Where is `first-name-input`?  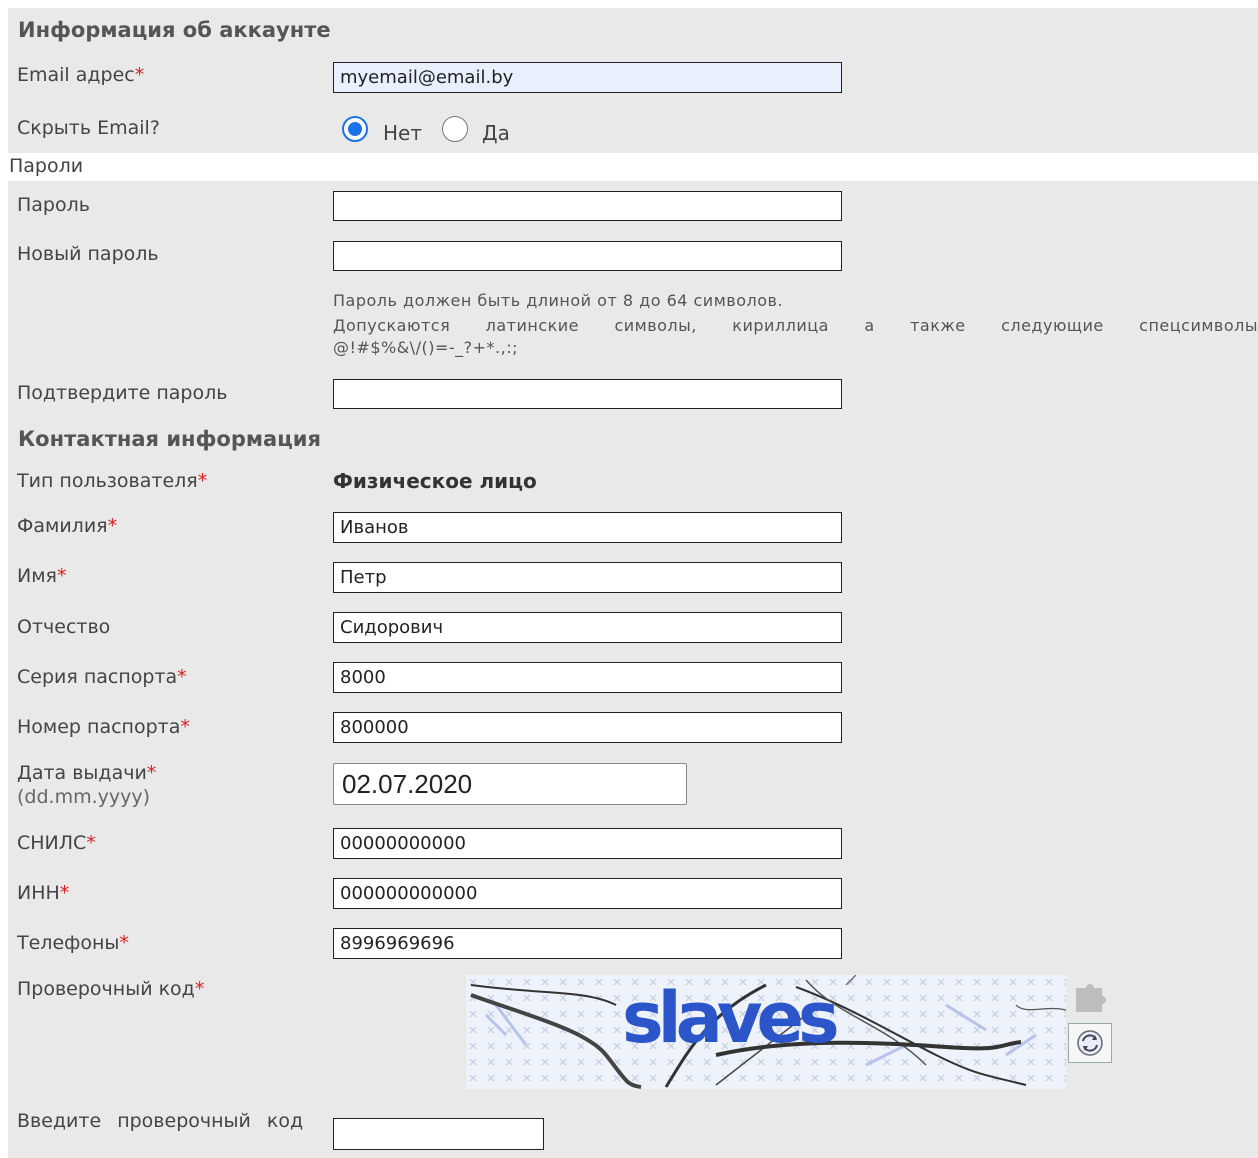 first-name-input is located at coordinates (587, 577).